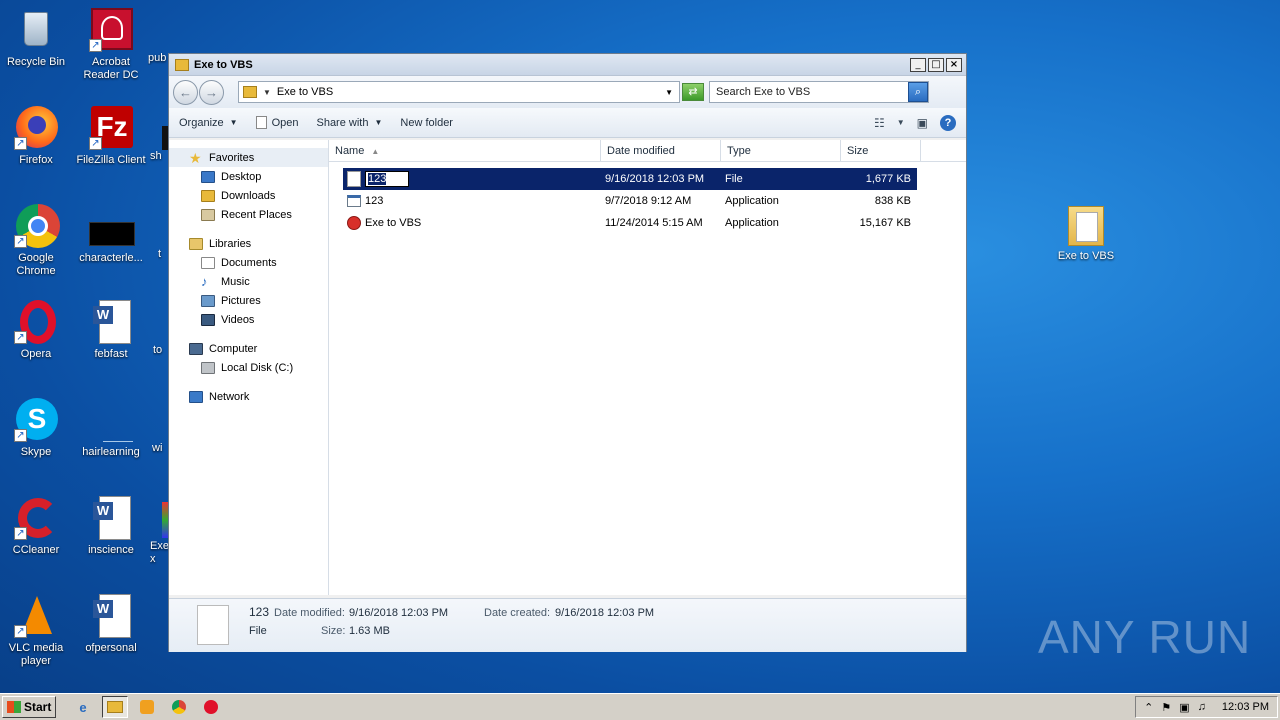  Describe the element at coordinates (160, 518) in the screenshot. I see `file-icon` at that location.